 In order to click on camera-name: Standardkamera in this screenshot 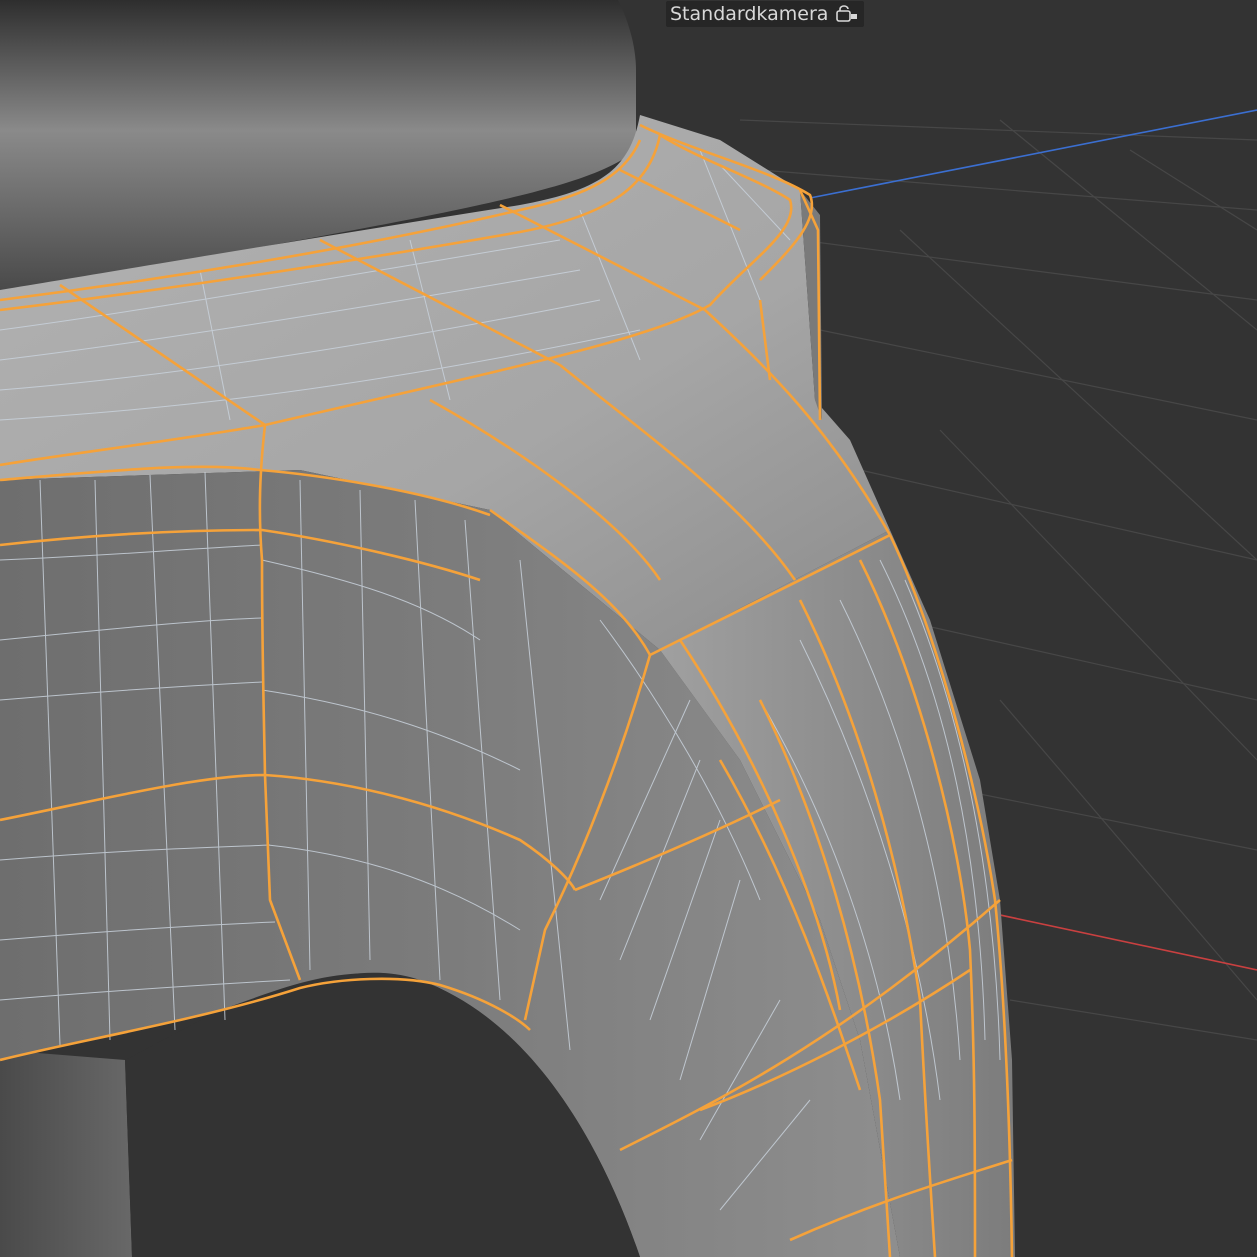, I will do `click(749, 14)`.